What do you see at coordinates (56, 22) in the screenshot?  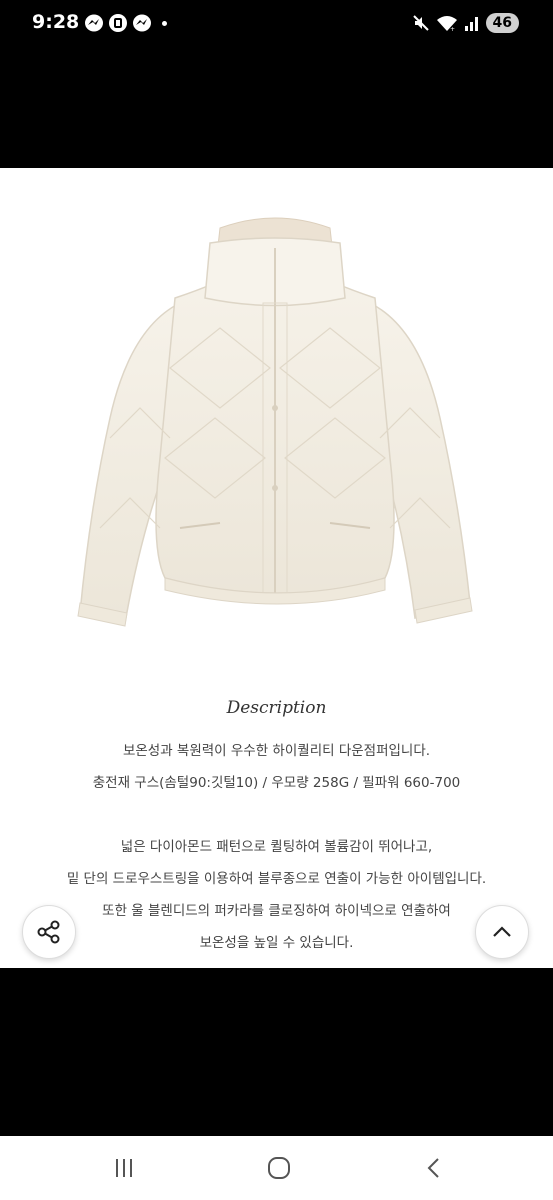 I see `status-time: 9:28` at bounding box center [56, 22].